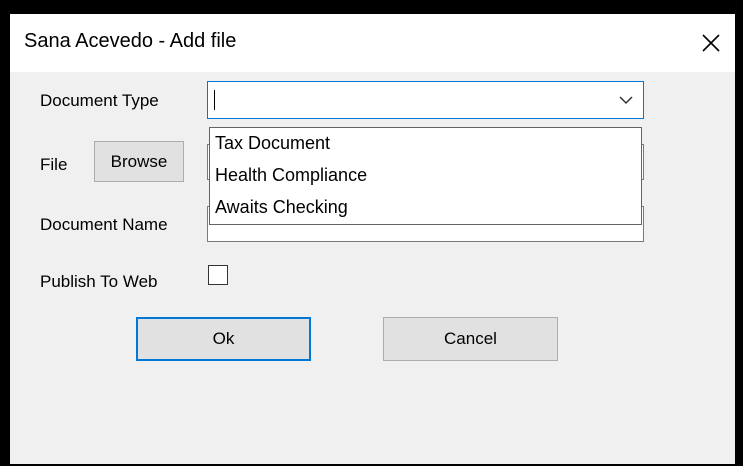 This screenshot has width=743, height=466. Describe the element at coordinates (626, 100) in the screenshot. I see `chevron-down-icon` at that location.